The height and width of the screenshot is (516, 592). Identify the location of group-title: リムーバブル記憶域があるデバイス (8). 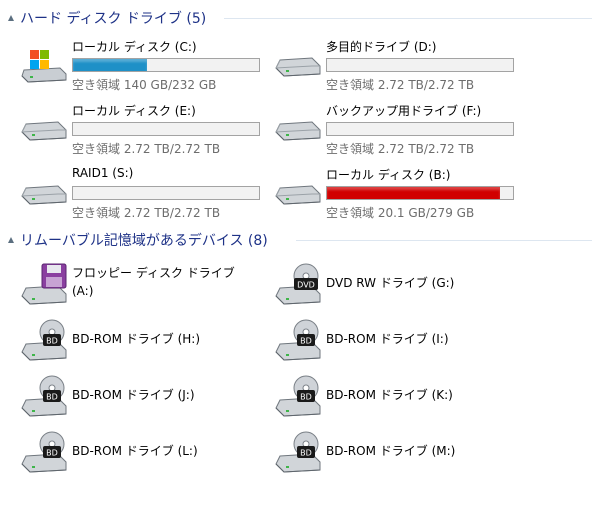
(144, 241).